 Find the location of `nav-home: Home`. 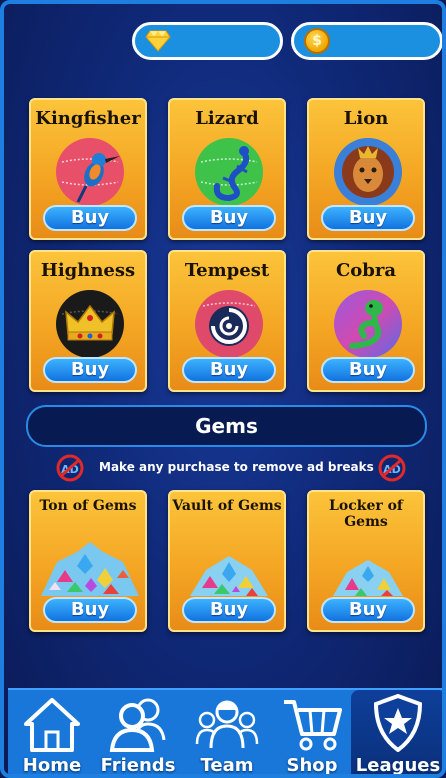

nav-home: Home is located at coordinates (52, 733).